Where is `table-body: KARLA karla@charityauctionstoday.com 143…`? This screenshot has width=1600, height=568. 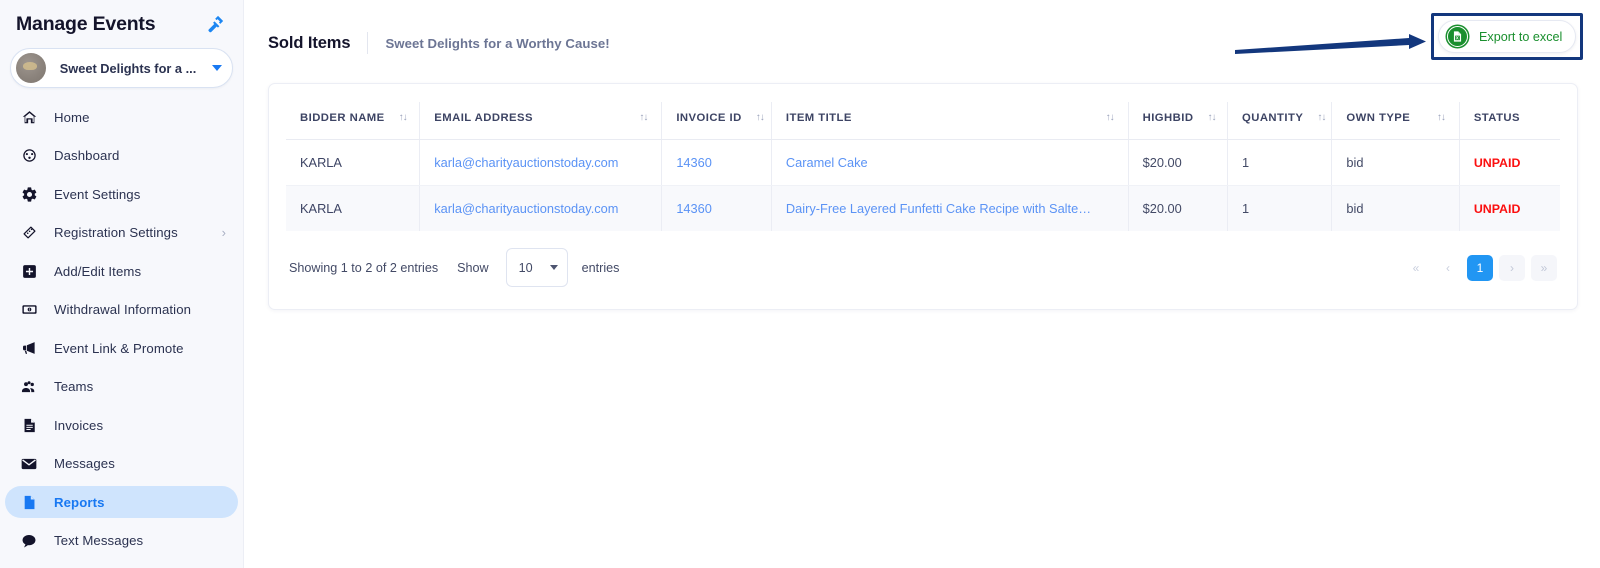 table-body: KARLA karla@charityauctionstoday.com 143… is located at coordinates (923, 185).